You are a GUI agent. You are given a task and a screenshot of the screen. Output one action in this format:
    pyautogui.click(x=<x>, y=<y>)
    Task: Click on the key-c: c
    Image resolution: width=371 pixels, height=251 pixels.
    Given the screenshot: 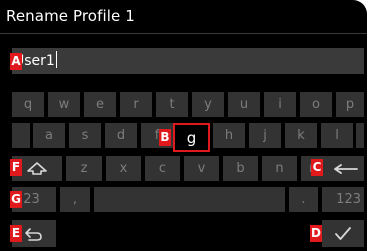 What is the action you would take?
    pyautogui.click(x=162, y=168)
    